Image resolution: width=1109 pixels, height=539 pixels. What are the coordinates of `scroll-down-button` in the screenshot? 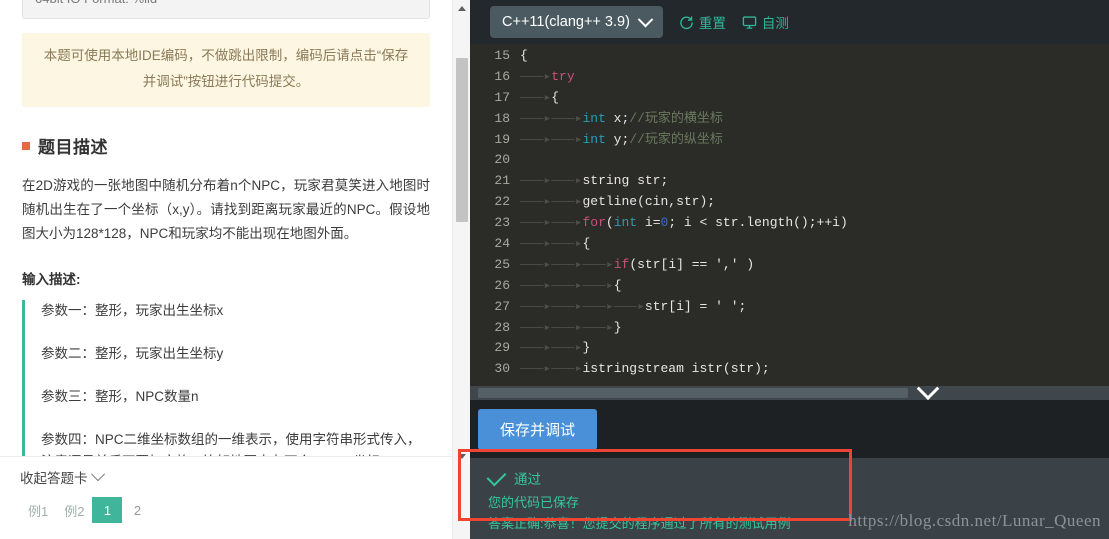 It's located at (461, 456).